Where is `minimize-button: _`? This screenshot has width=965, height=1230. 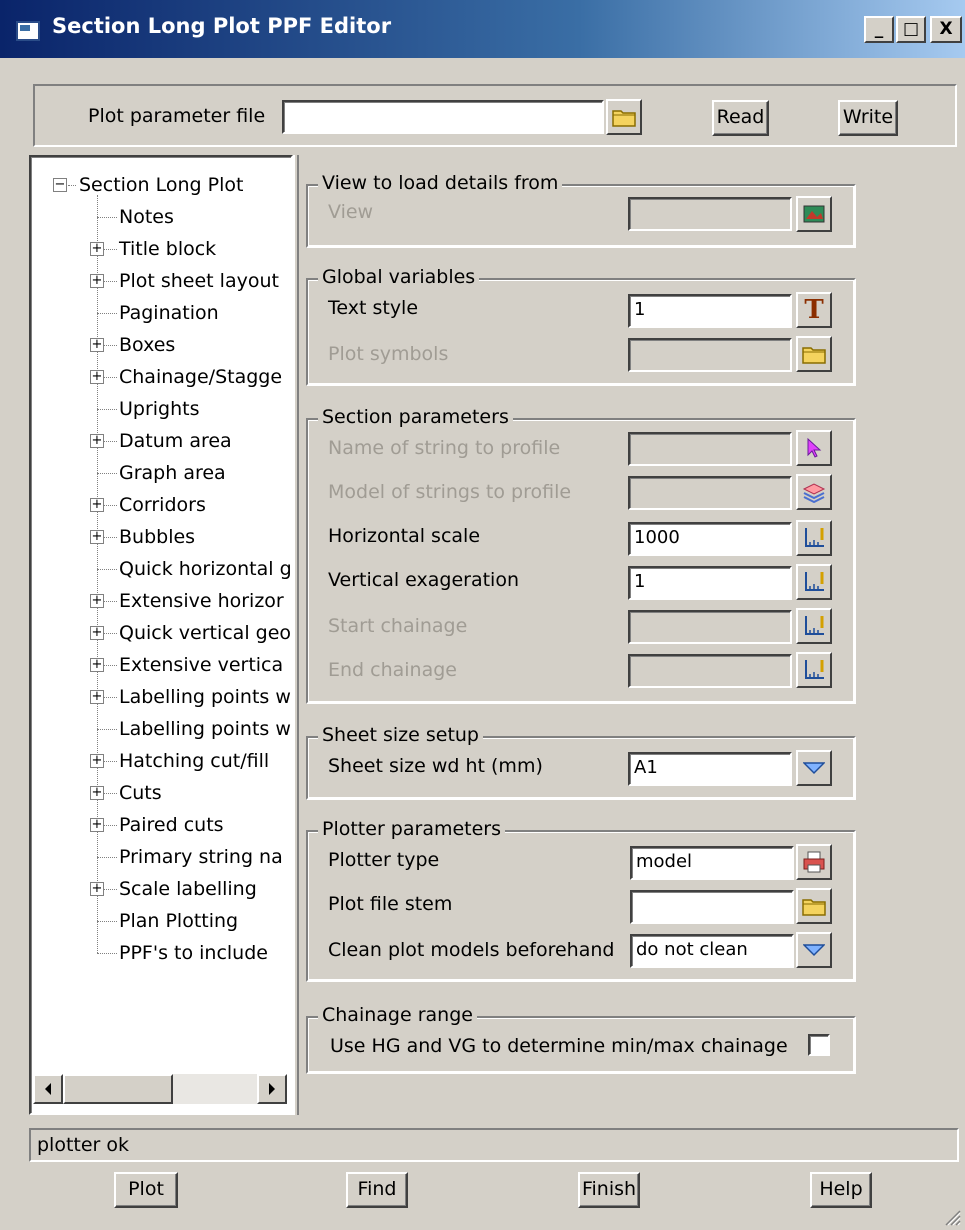
minimize-button: _ is located at coordinates (879, 29).